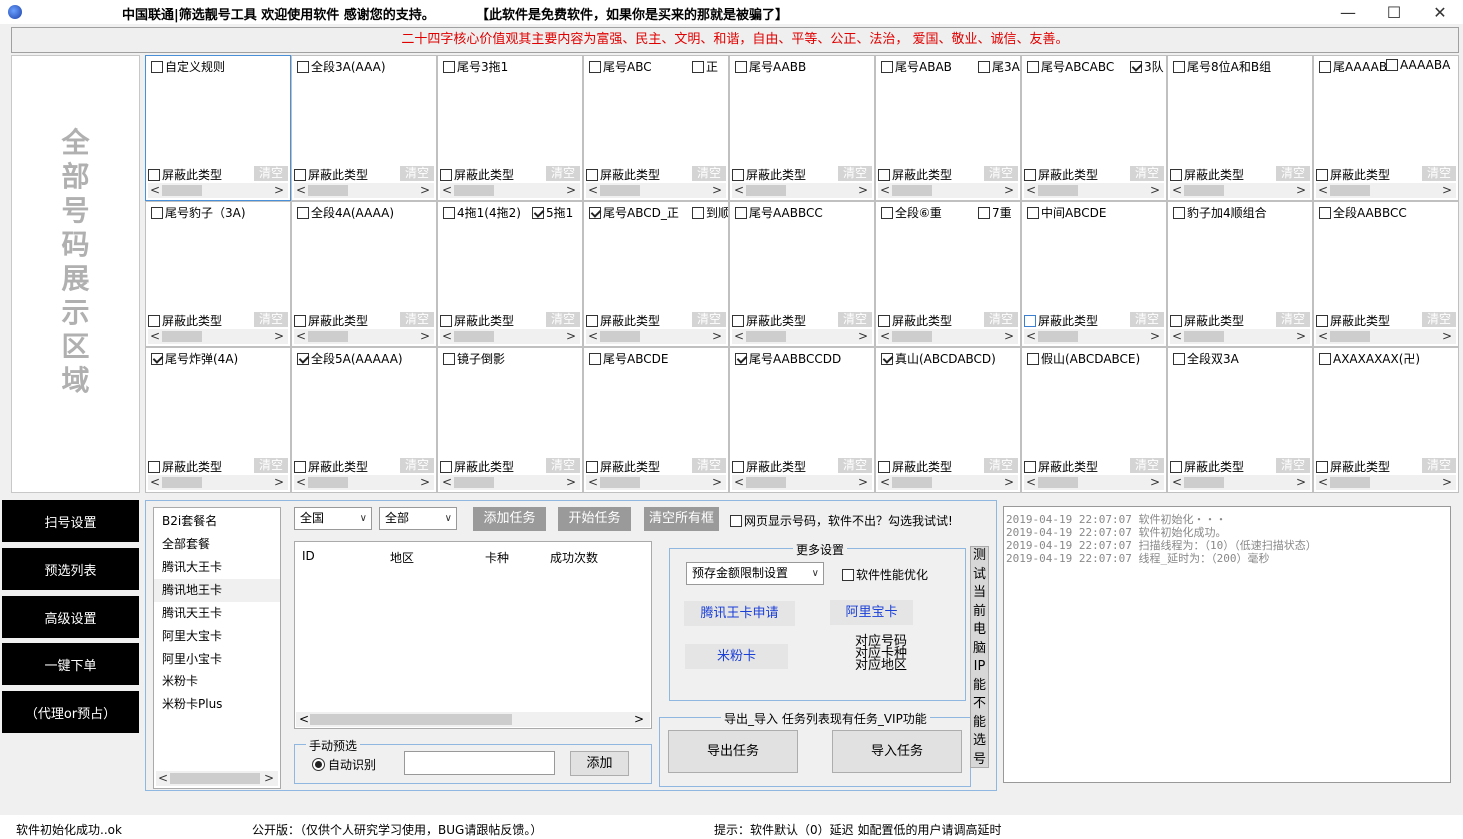 The height and width of the screenshot is (839, 1463). Describe the element at coordinates (1363, 212) in the screenshot. I see `type-checkbox: 全段AABBCC` at that location.